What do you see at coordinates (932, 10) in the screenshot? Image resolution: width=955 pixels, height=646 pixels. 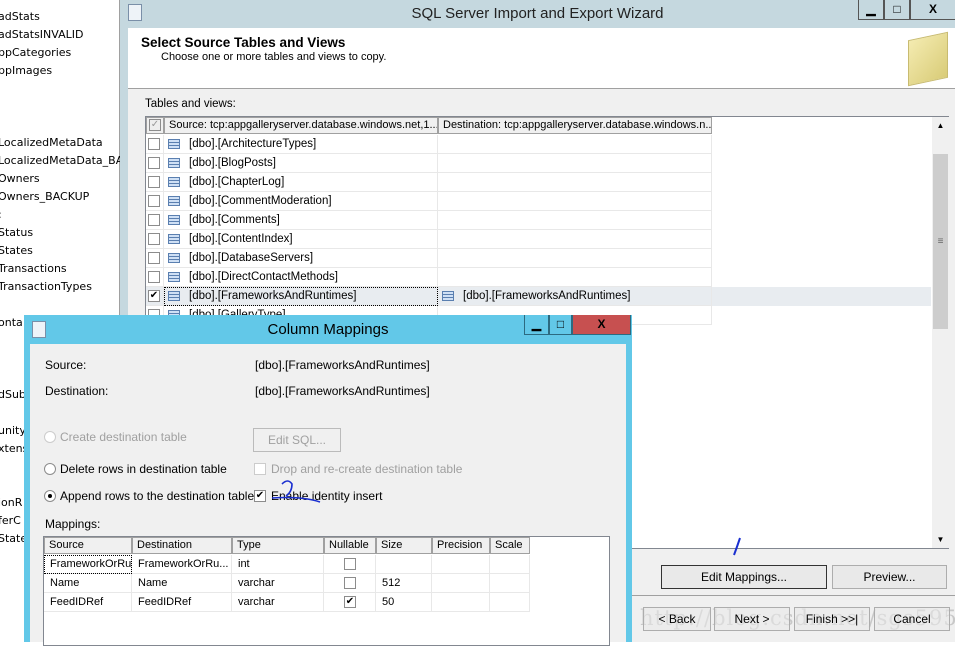 I see `close-button: X` at bounding box center [932, 10].